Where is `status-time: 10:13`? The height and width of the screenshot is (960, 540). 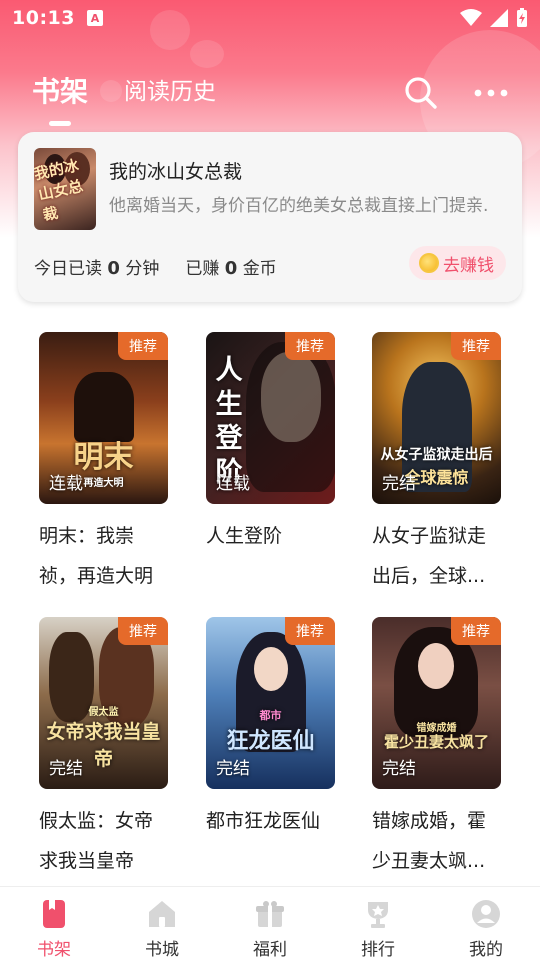 status-time: 10:13 is located at coordinates (43, 18).